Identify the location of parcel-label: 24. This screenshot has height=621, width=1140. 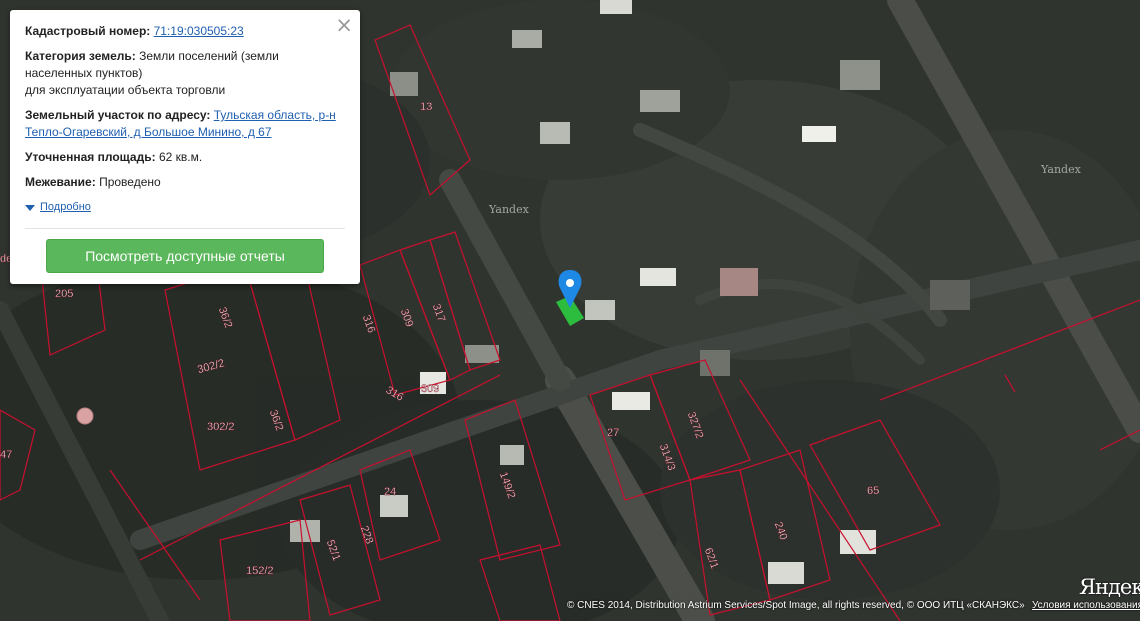
(390, 492).